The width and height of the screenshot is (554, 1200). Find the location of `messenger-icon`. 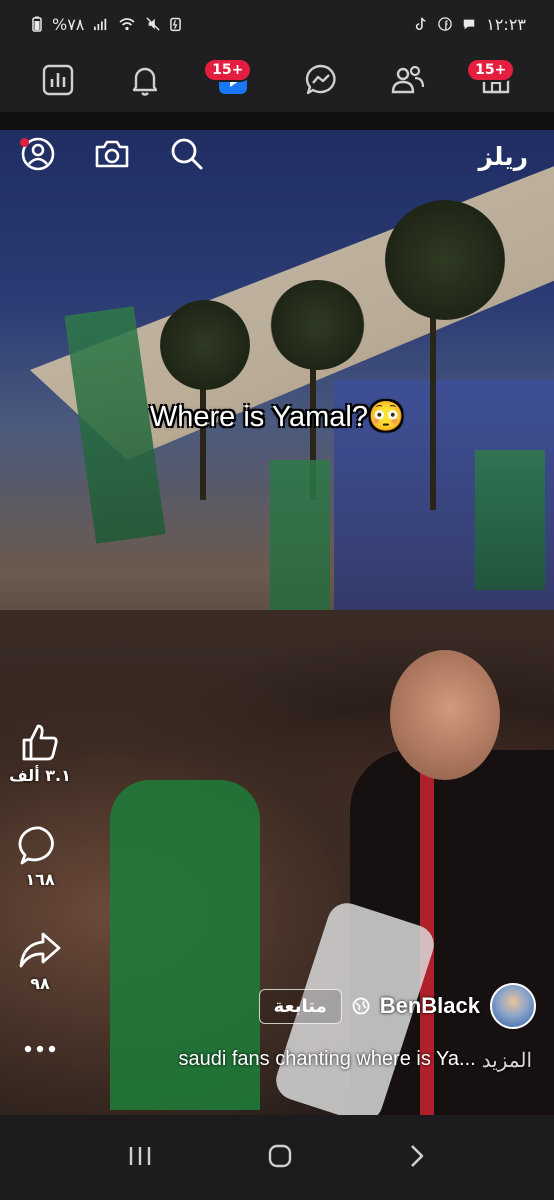

messenger-icon is located at coordinates (320, 79).